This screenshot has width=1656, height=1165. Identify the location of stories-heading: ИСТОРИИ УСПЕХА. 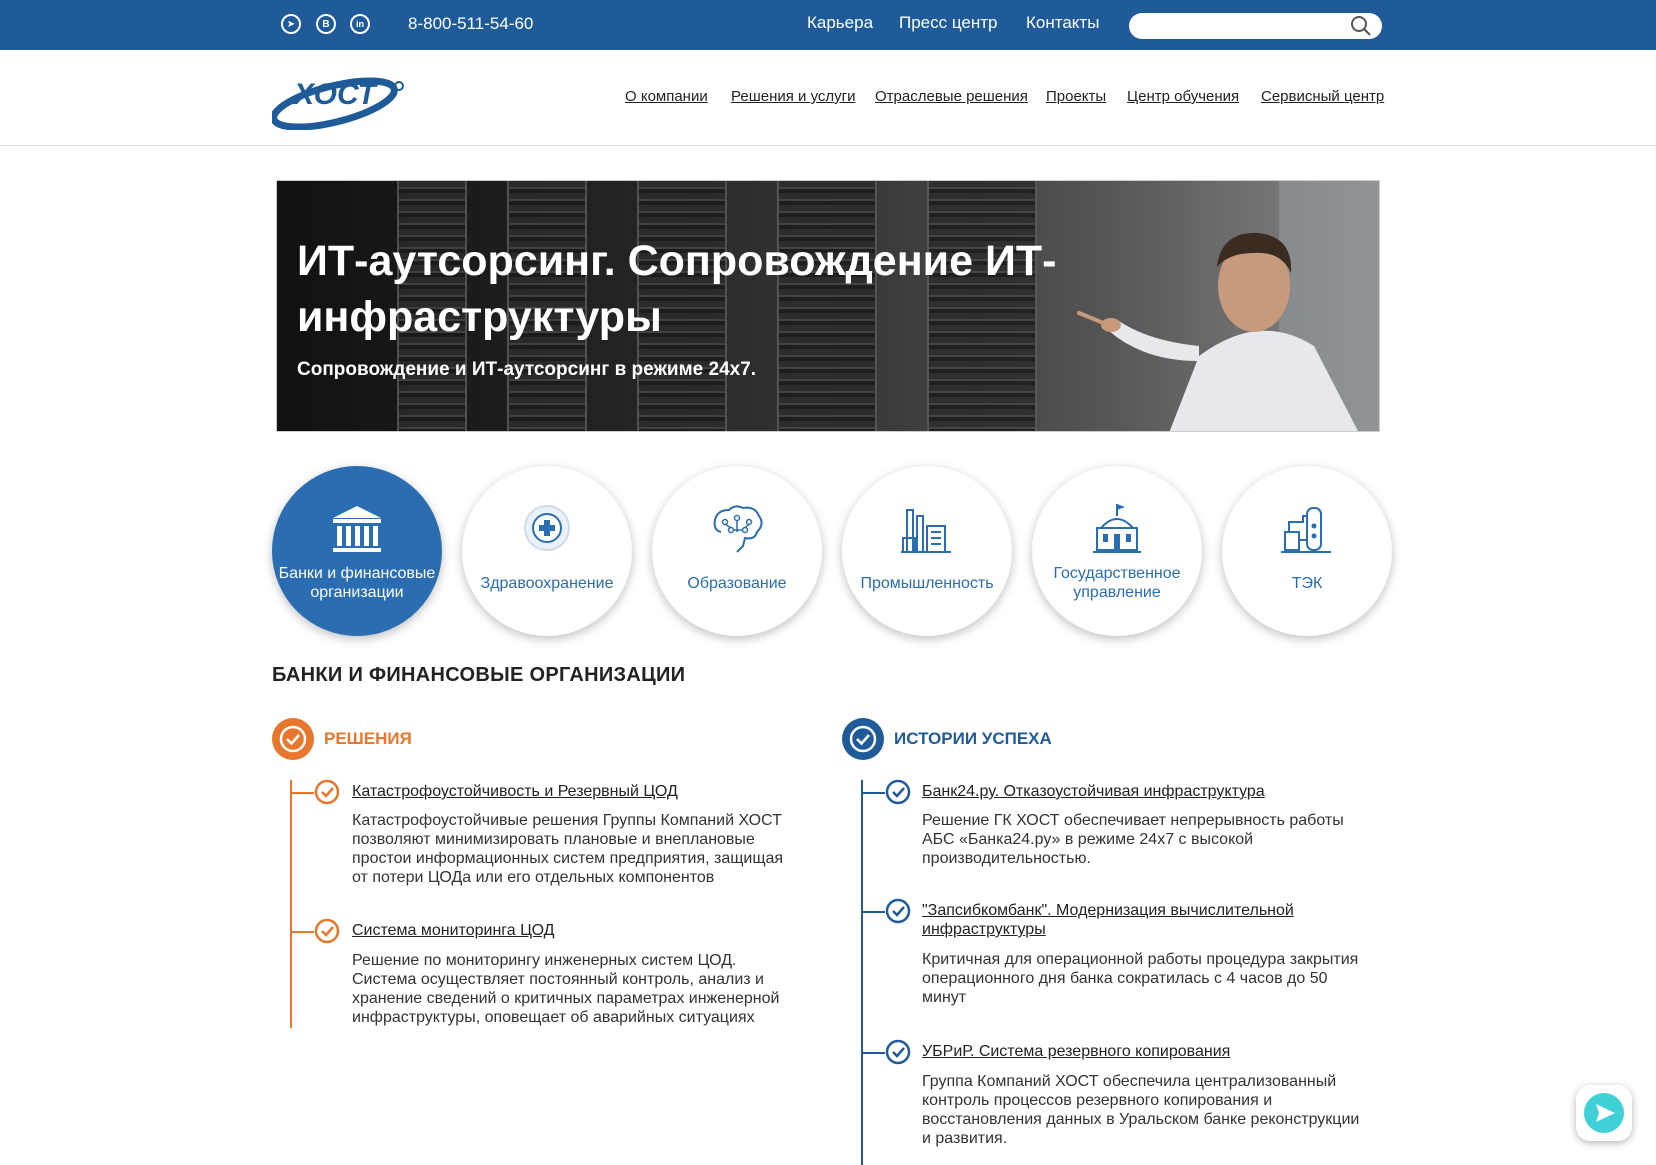
(947, 739).